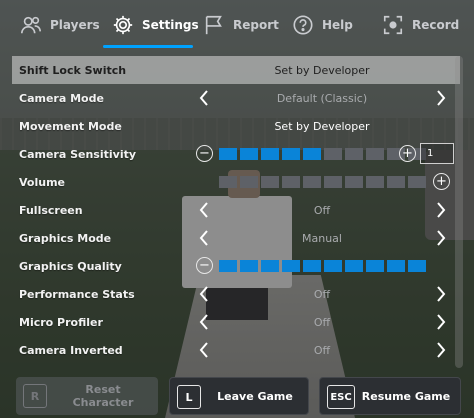 The width and height of the screenshot is (474, 418). Describe the element at coordinates (103, 396) in the screenshot. I see `button-label: Reset Character` at that location.